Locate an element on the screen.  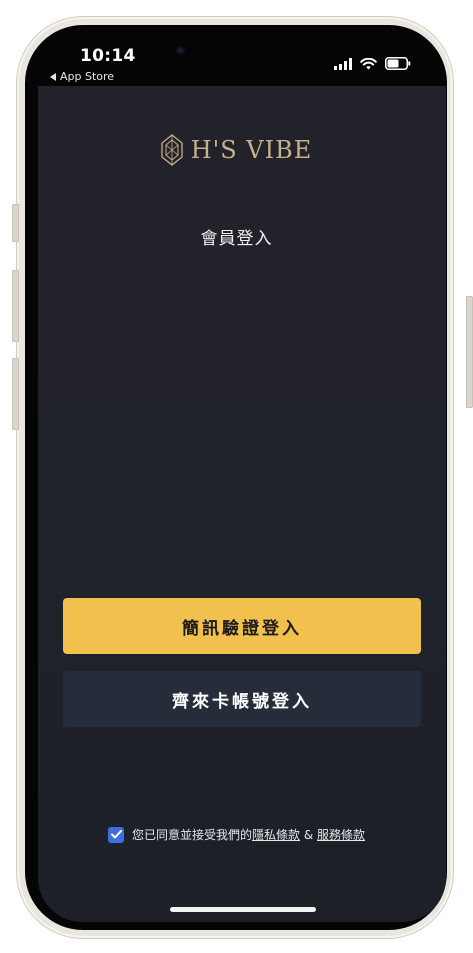
agreement-text: 您已同意並接受我們的 is located at coordinates (192, 835).